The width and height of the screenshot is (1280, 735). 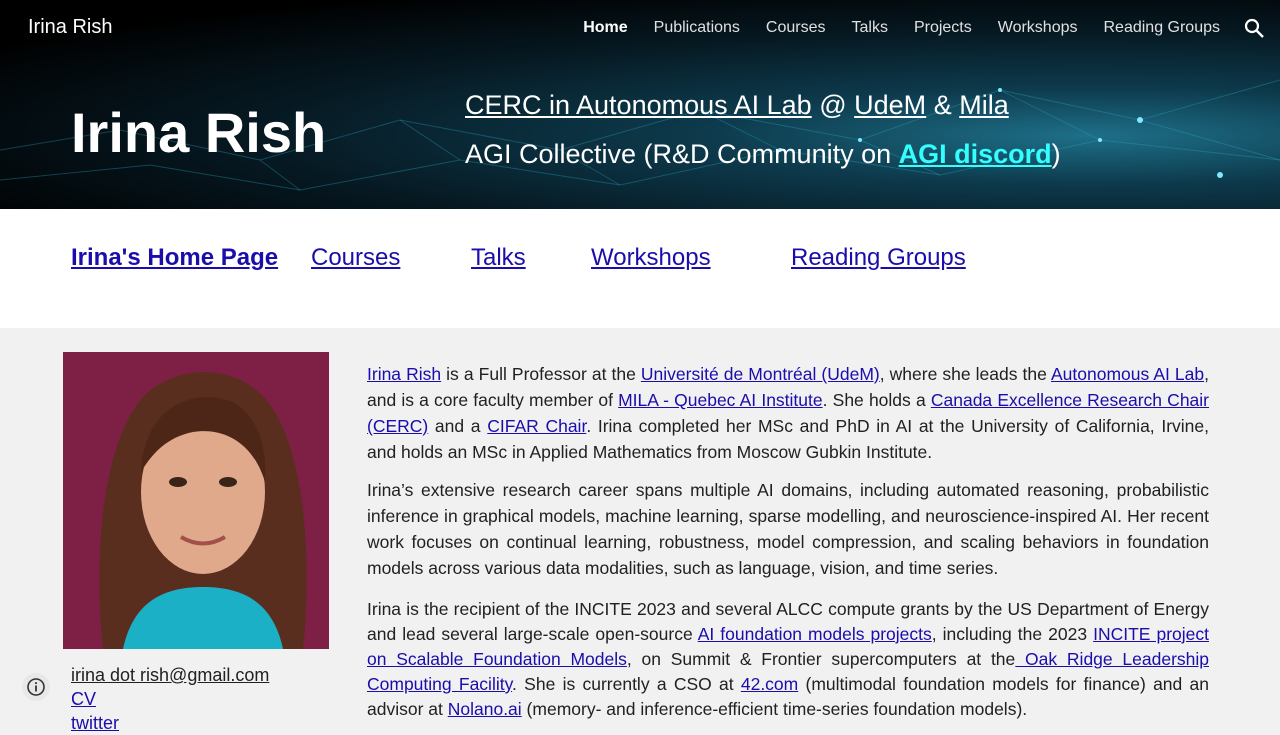 What do you see at coordinates (651, 258) in the screenshot?
I see `workshops-link: Workshops` at bounding box center [651, 258].